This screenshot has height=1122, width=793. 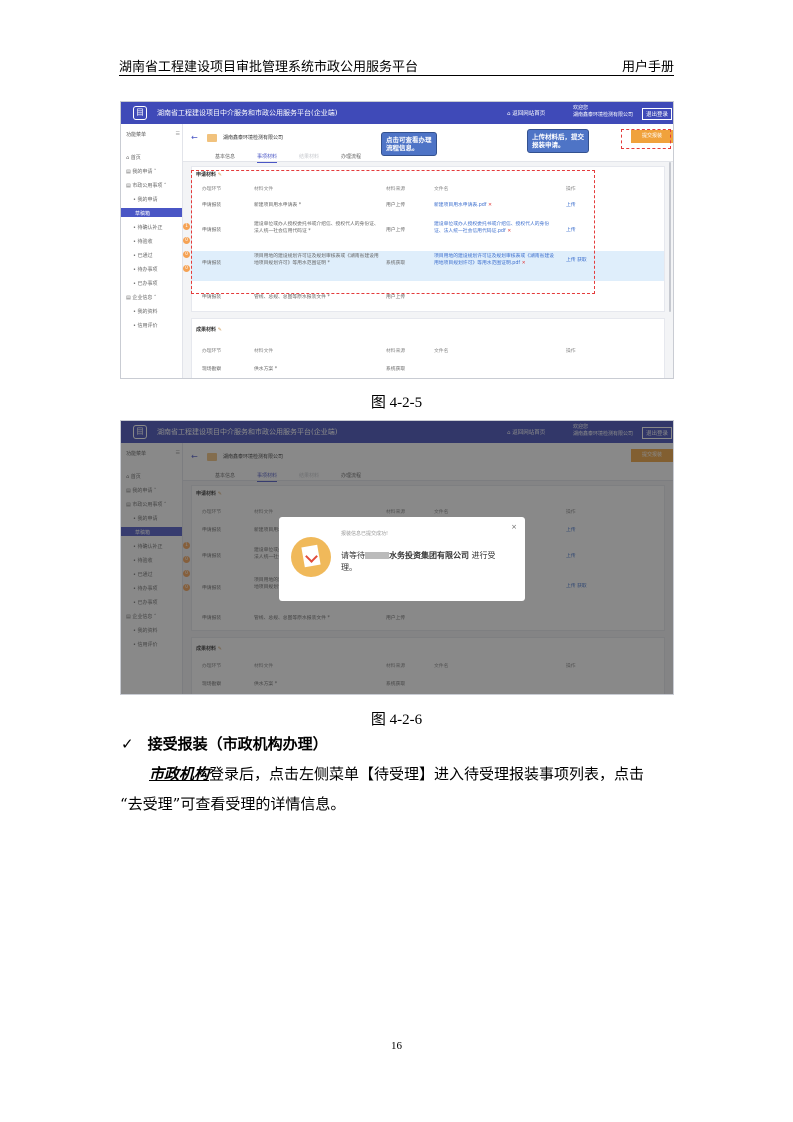 I want to click on welcome-line1: 欢迎您, so click(x=581, y=108).